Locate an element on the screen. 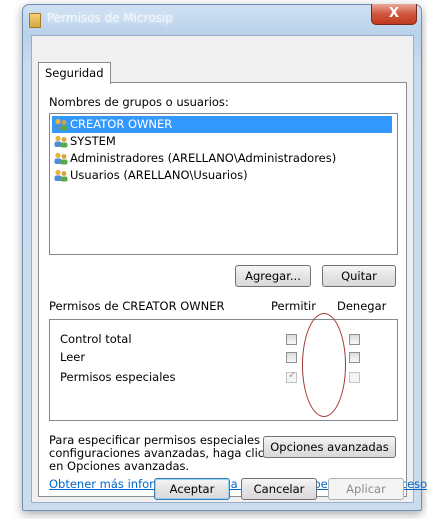 Image resolution: width=427 pixels, height=519 pixels. special-note-line-2: configuraciones avanzadas, haga clic is located at coordinates (157, 453).